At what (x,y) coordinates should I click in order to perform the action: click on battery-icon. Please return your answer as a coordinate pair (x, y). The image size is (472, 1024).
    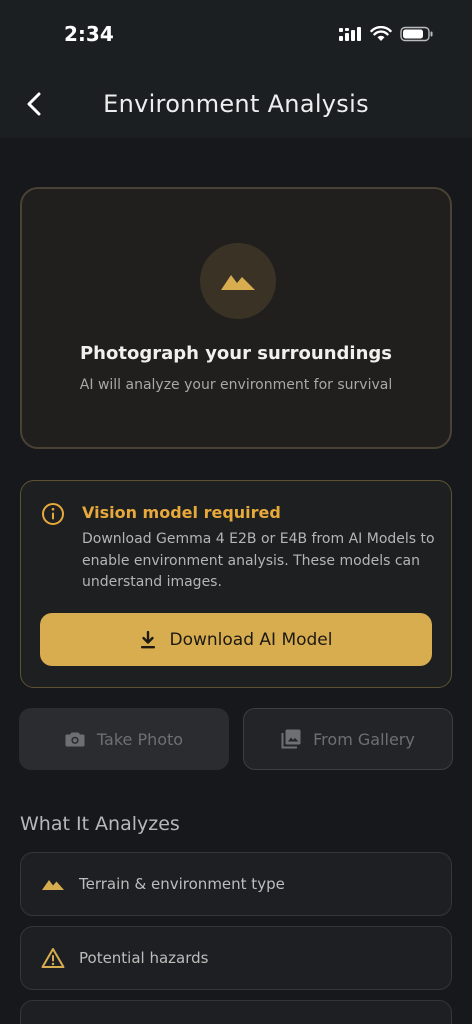
    Looking at the image, I should click on (416, 34).